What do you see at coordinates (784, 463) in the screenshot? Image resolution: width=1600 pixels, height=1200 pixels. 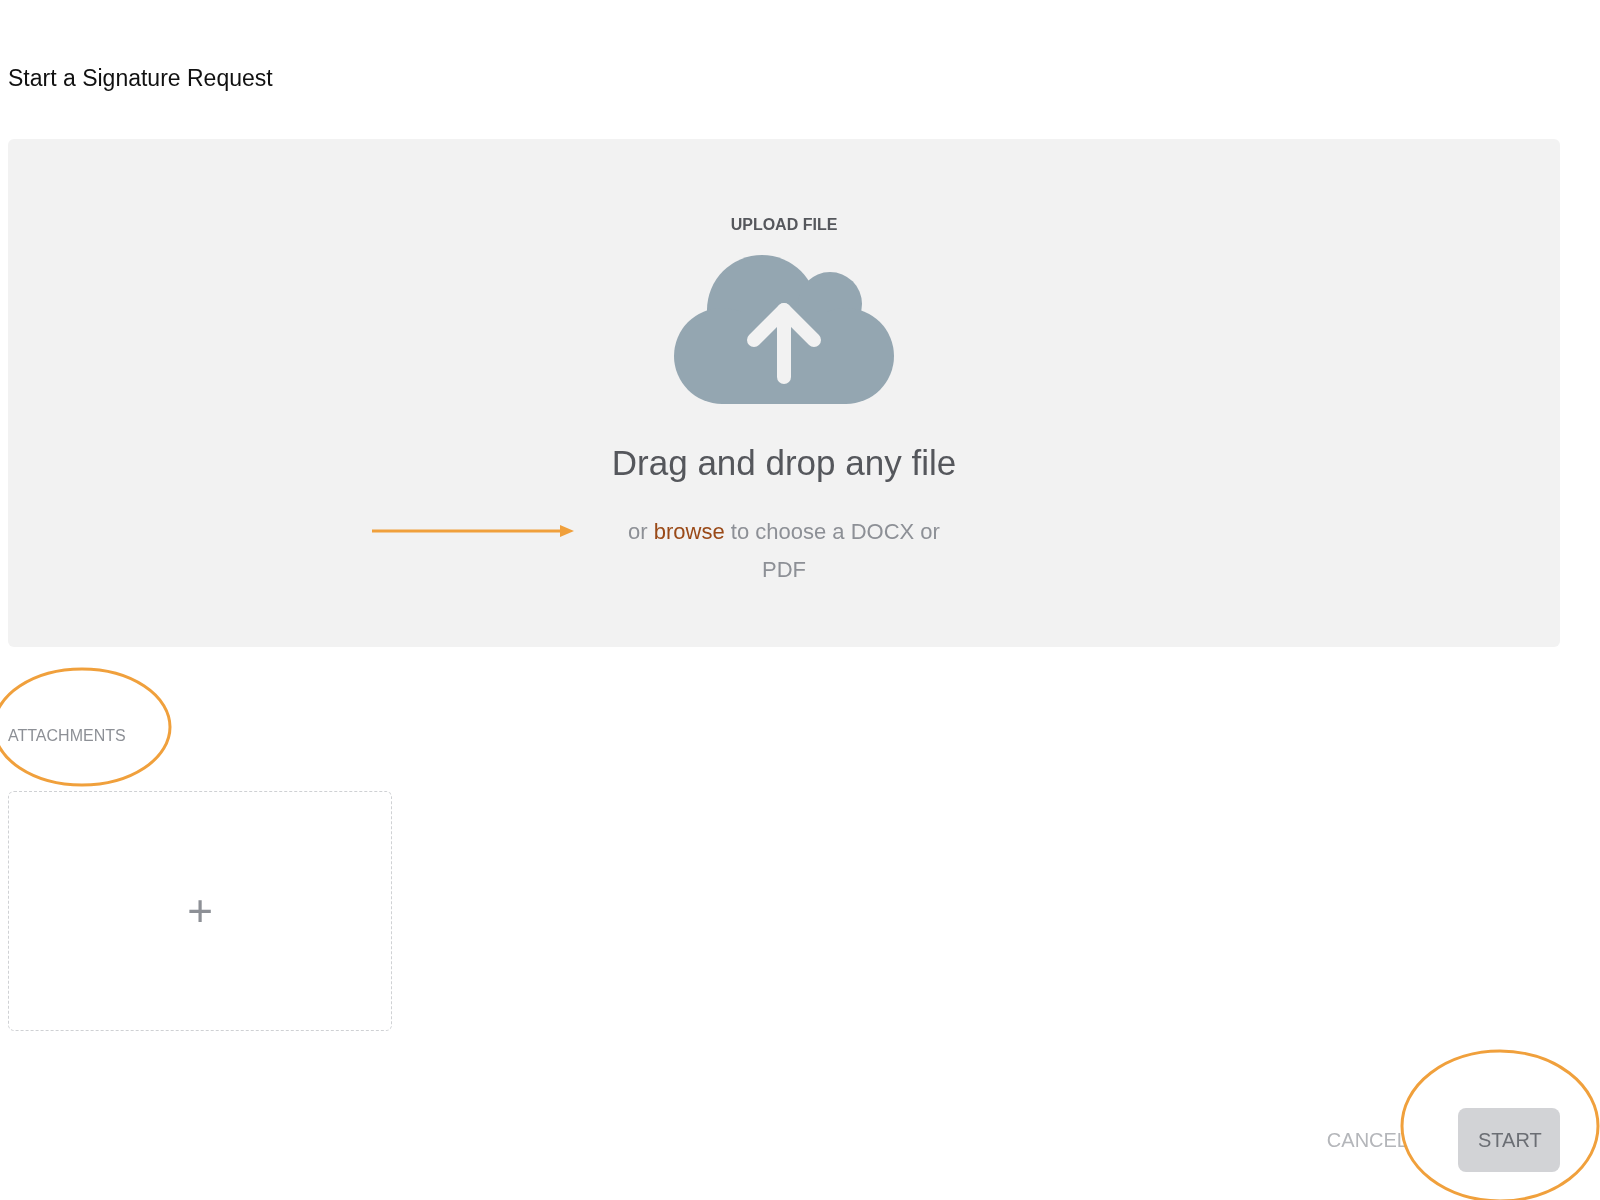 I see `drag-drop-prompt: Drag and drop any file` at bounding box center [784, 463].